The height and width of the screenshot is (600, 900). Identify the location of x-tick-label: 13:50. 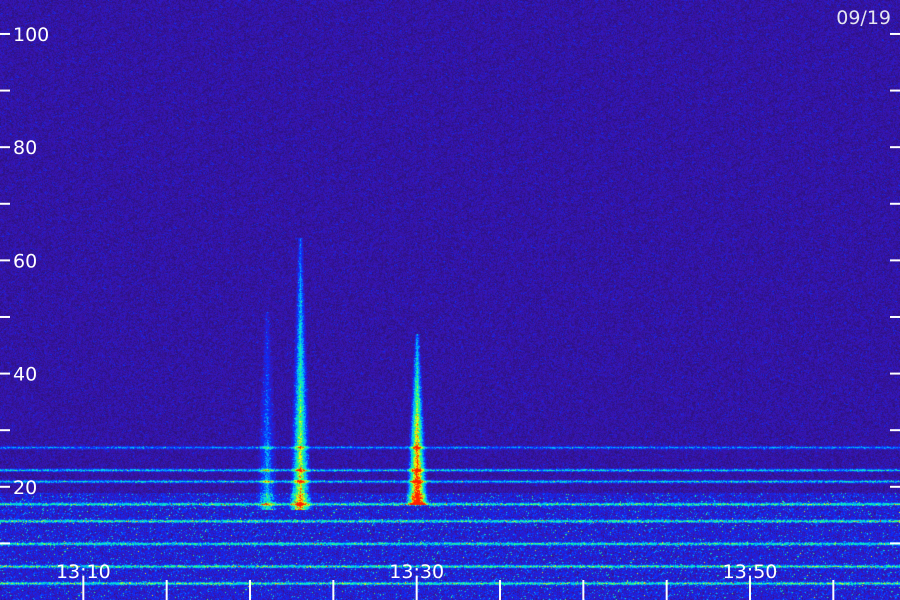
(750, 572).